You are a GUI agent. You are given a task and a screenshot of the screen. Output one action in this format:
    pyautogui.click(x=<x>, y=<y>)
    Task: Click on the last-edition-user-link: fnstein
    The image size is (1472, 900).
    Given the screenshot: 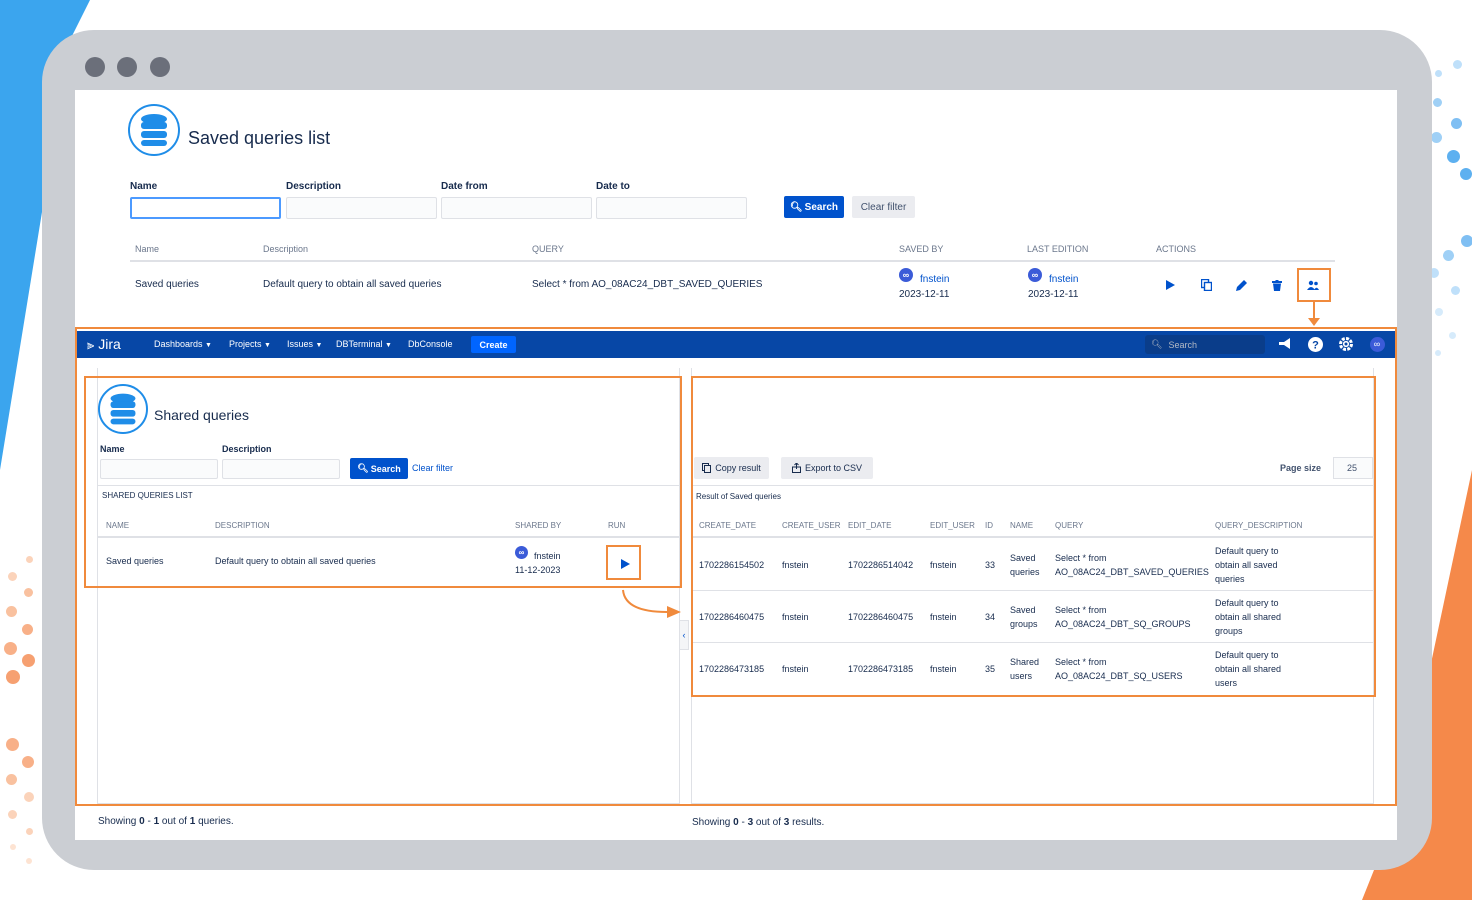 What is the action you would take?
    pyautogui.click(x=1063, y=279)
    